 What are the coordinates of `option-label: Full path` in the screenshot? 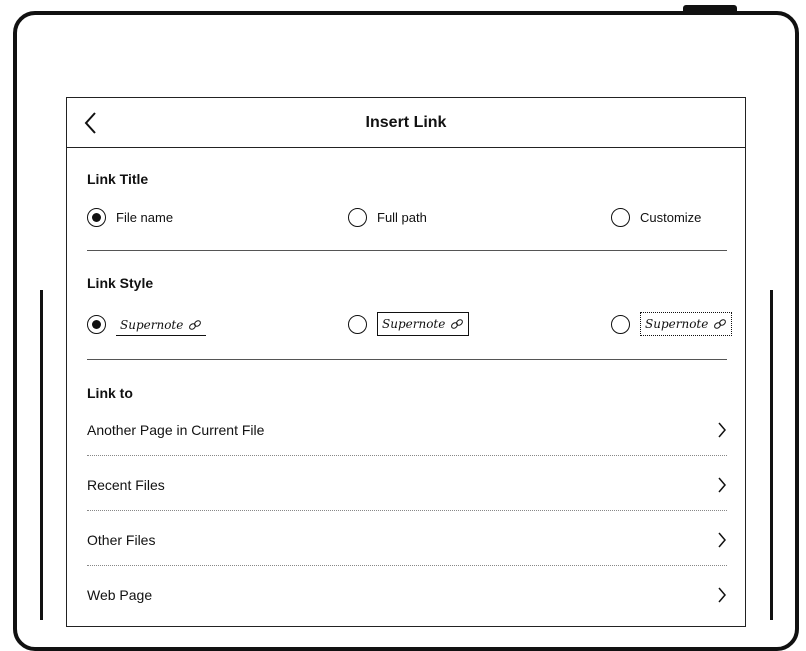 It's located at (402, 217).